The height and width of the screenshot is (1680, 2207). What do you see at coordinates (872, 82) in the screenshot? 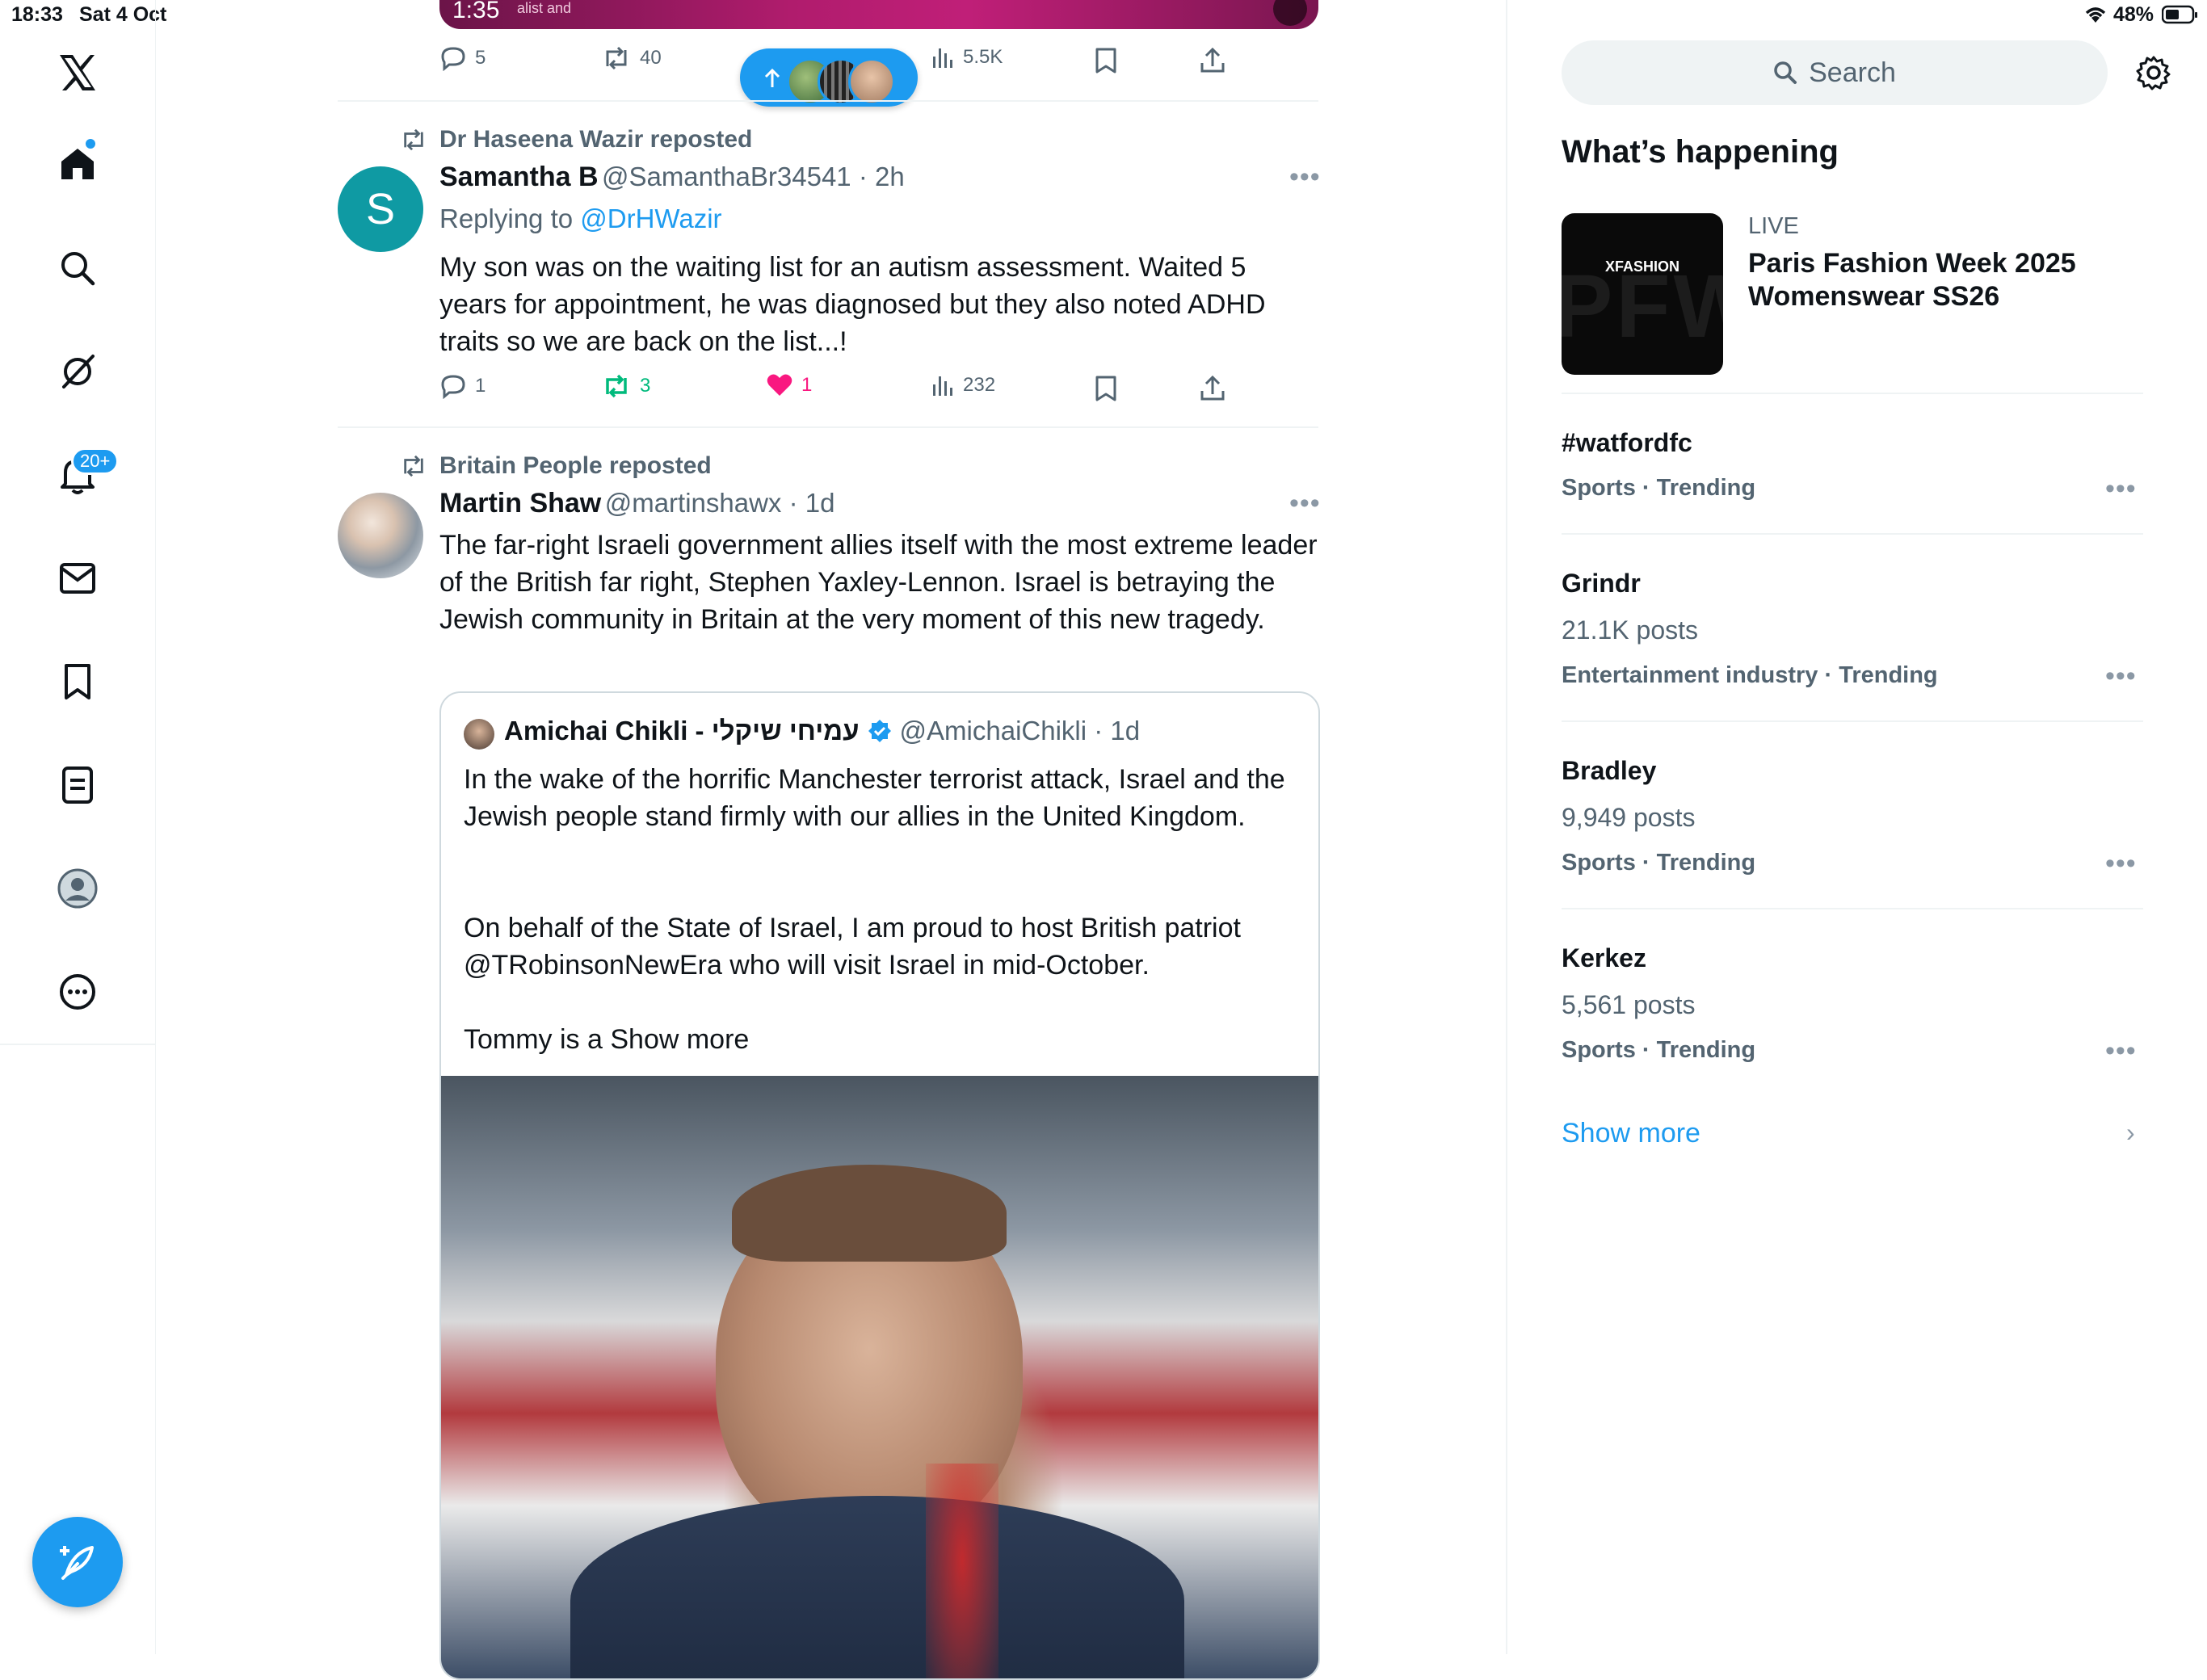
I see `new-post-avatar` at bounding box center [872, 82].